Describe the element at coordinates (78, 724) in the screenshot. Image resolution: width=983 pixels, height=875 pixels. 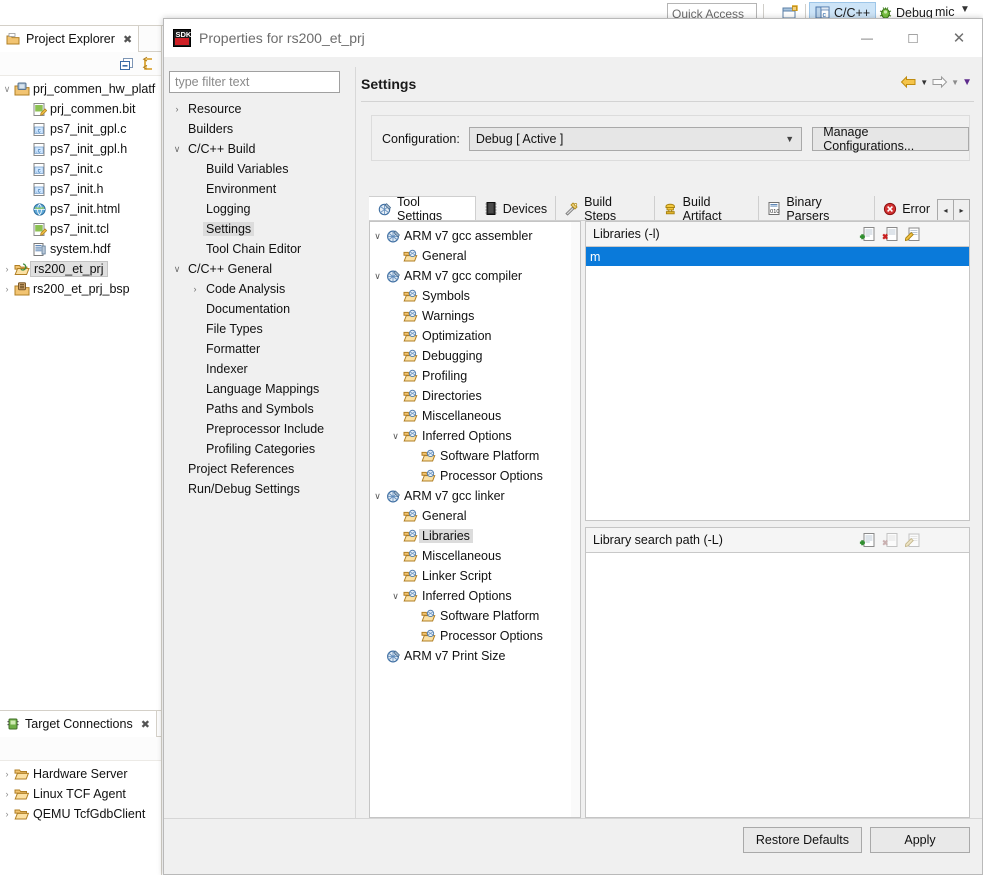
I see `tab-target-connections: Target Connections ✖` at that location.